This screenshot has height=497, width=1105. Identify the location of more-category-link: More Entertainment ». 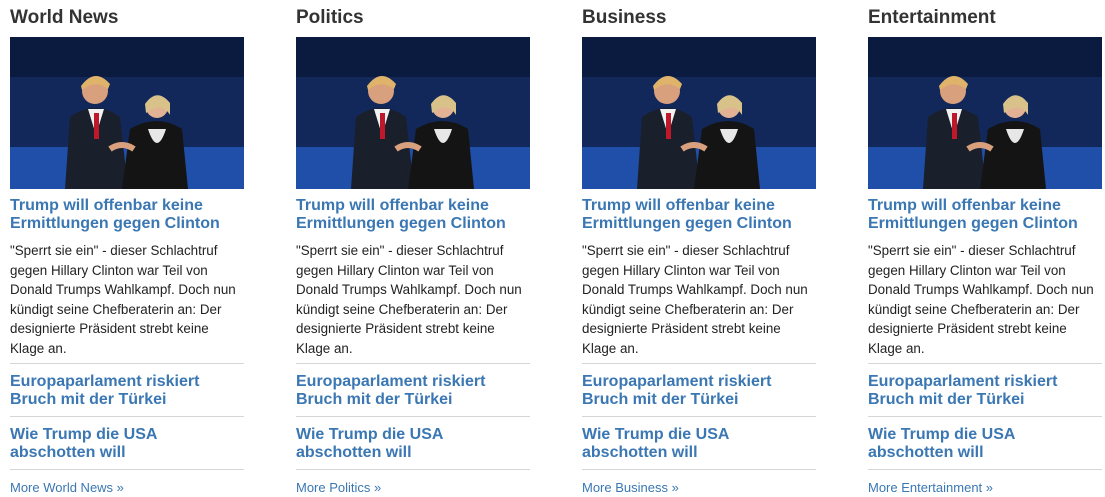
(930, 487).